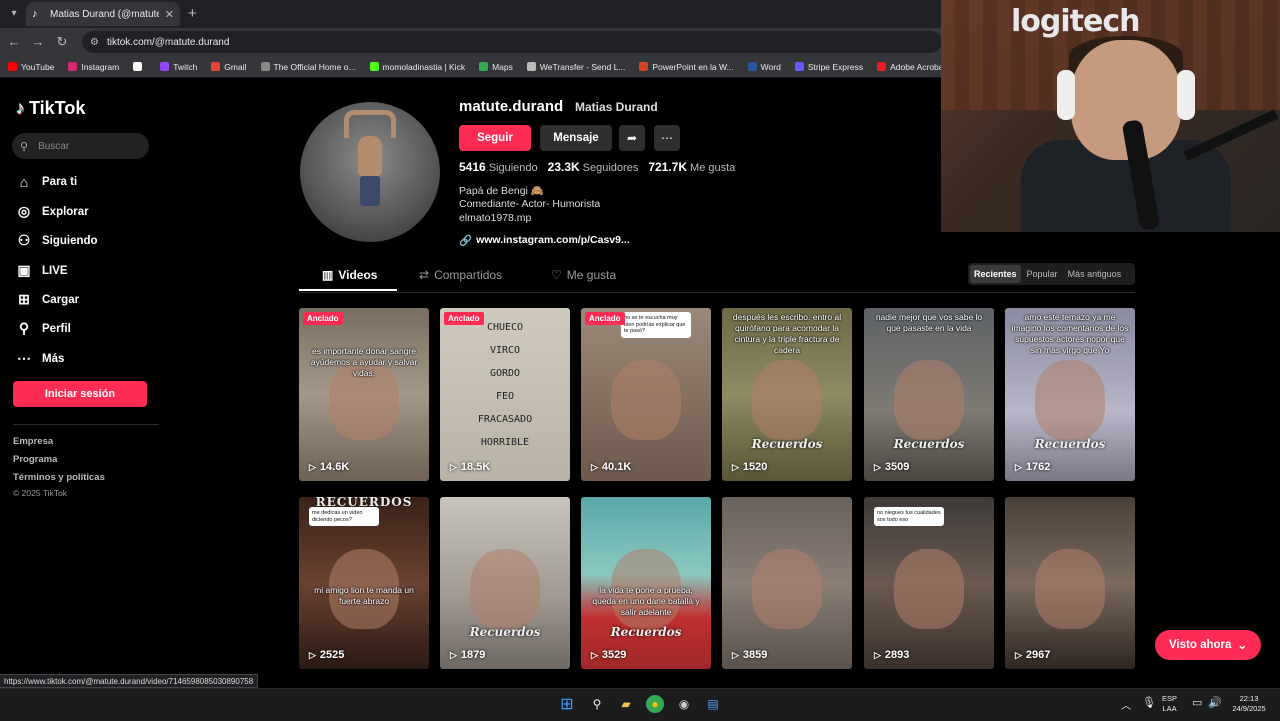  What do you see at coordinates (94, 42) in the screenshot?
I see `site-info-icon: ⚙` at bounding box center [94, 42].